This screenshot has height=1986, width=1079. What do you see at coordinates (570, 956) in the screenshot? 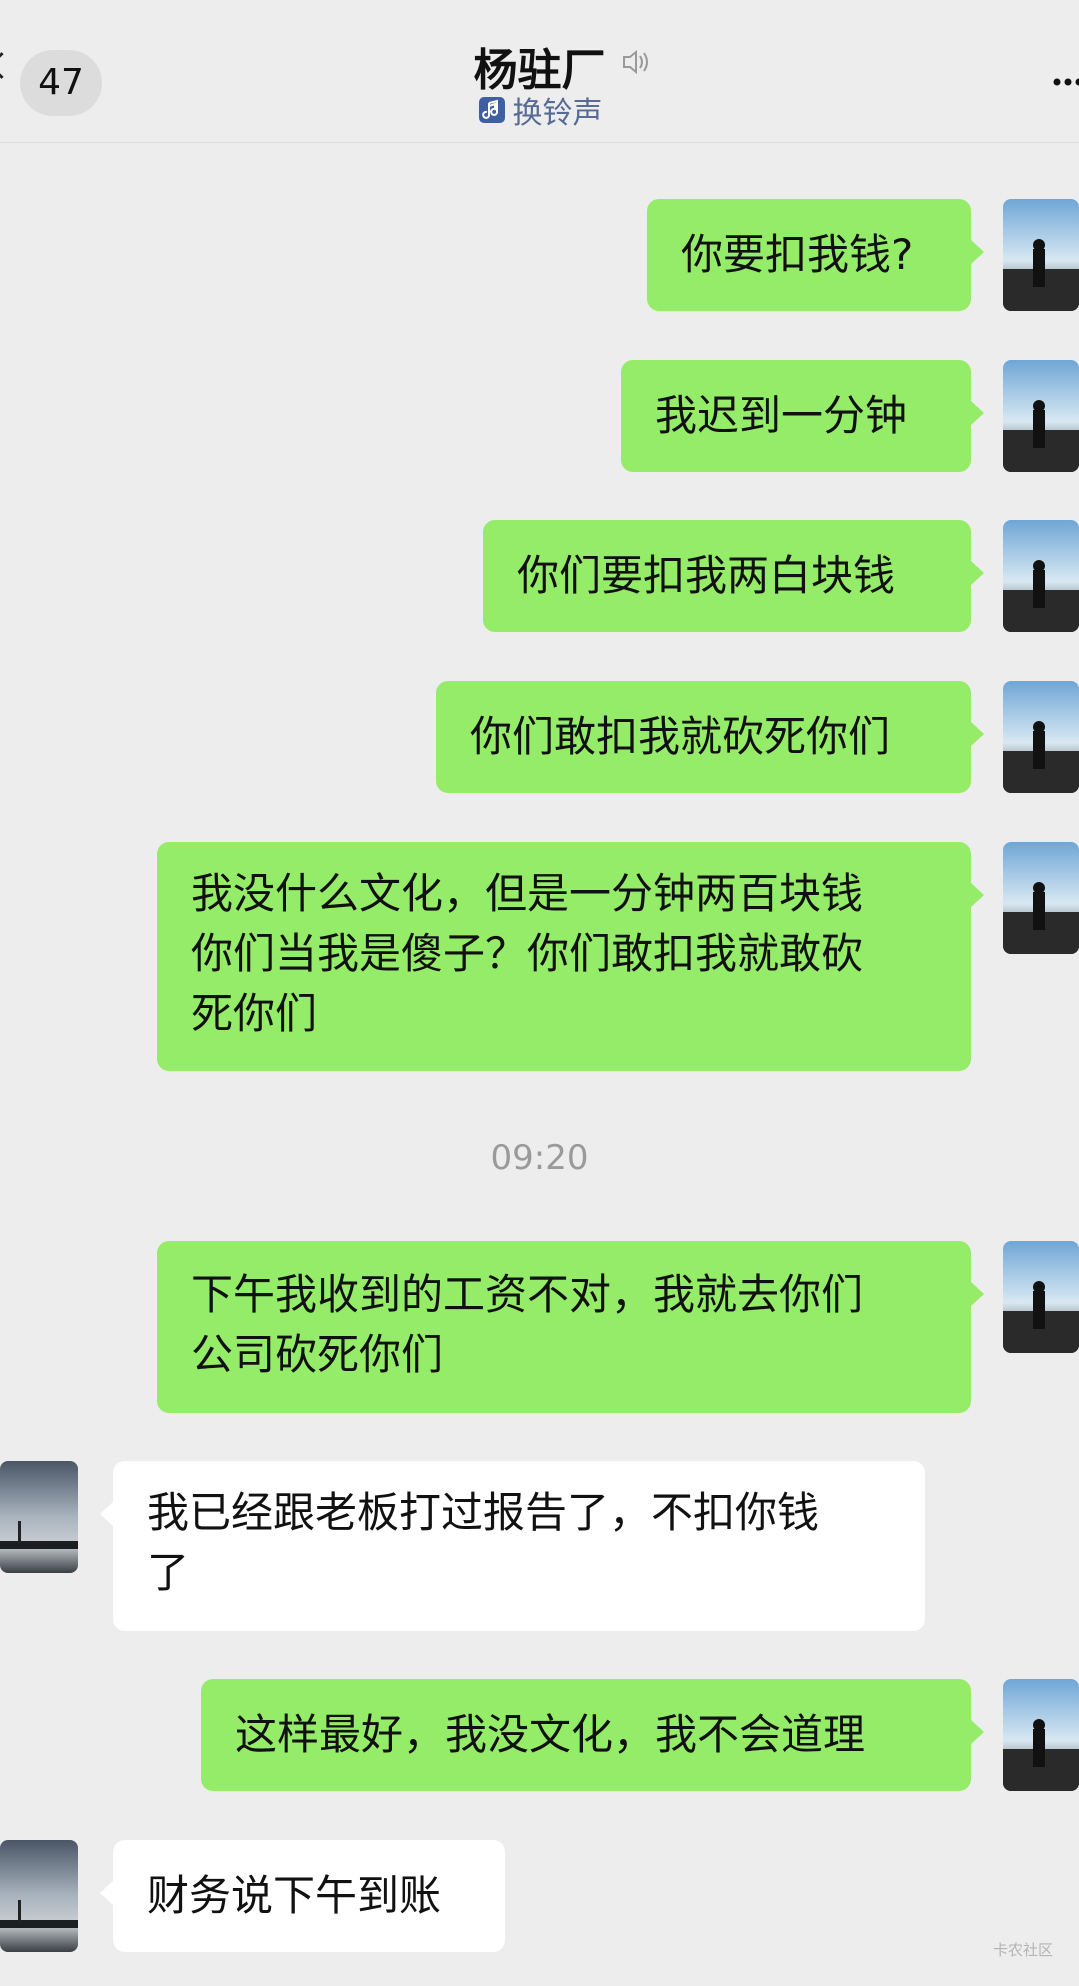
I see `message-bubble-sent: 我没什么文化，但是一分钟两百块钱 你们当我是傻子？你们敢扣我就敢砍 死你们` at bounding box center [570, 956].